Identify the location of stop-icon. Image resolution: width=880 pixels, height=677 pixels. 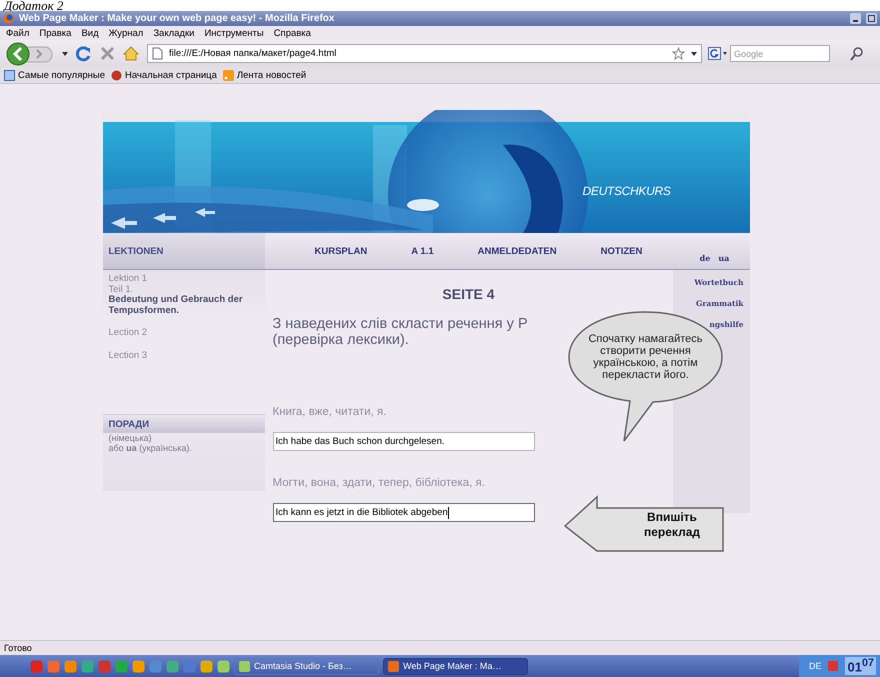
(107, 53).